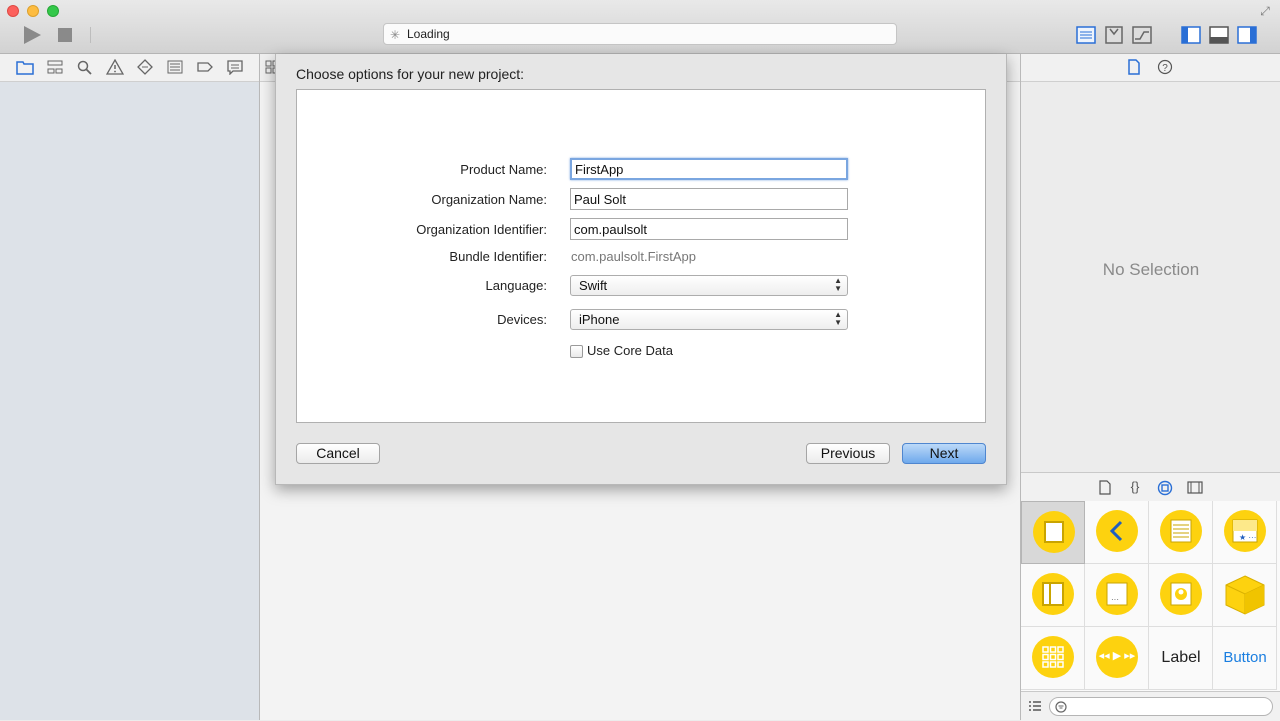 This screenshot has width=1280, height=721. I want to click on product-name-field, so click(709, 169).